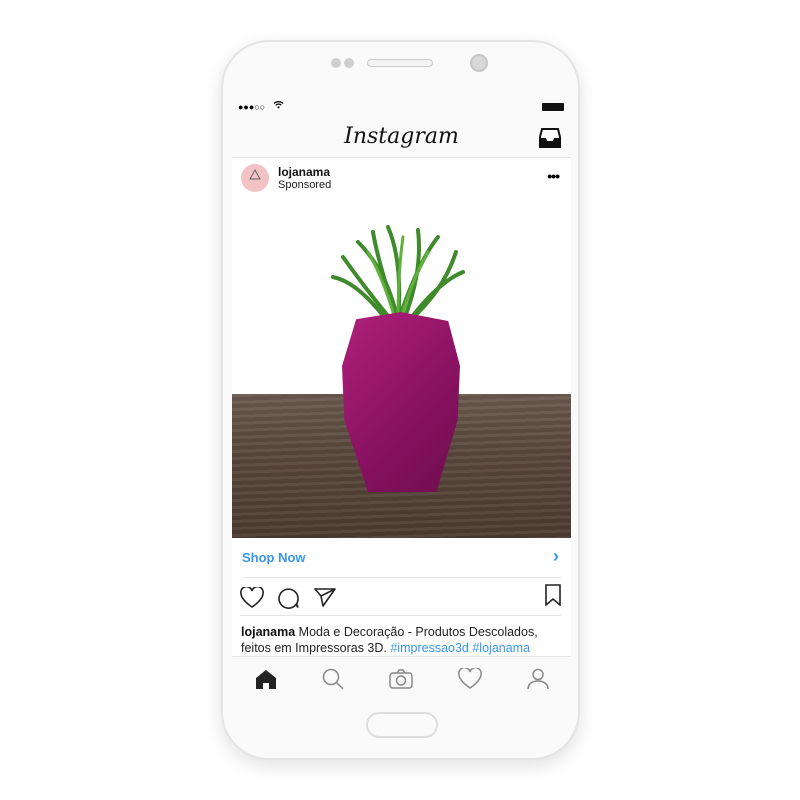 Image resolution: width=800 pixels, height=800 pixels. Describe the element at coordinates (325, 597) in the screenshot. I see `share-icon` at that location.